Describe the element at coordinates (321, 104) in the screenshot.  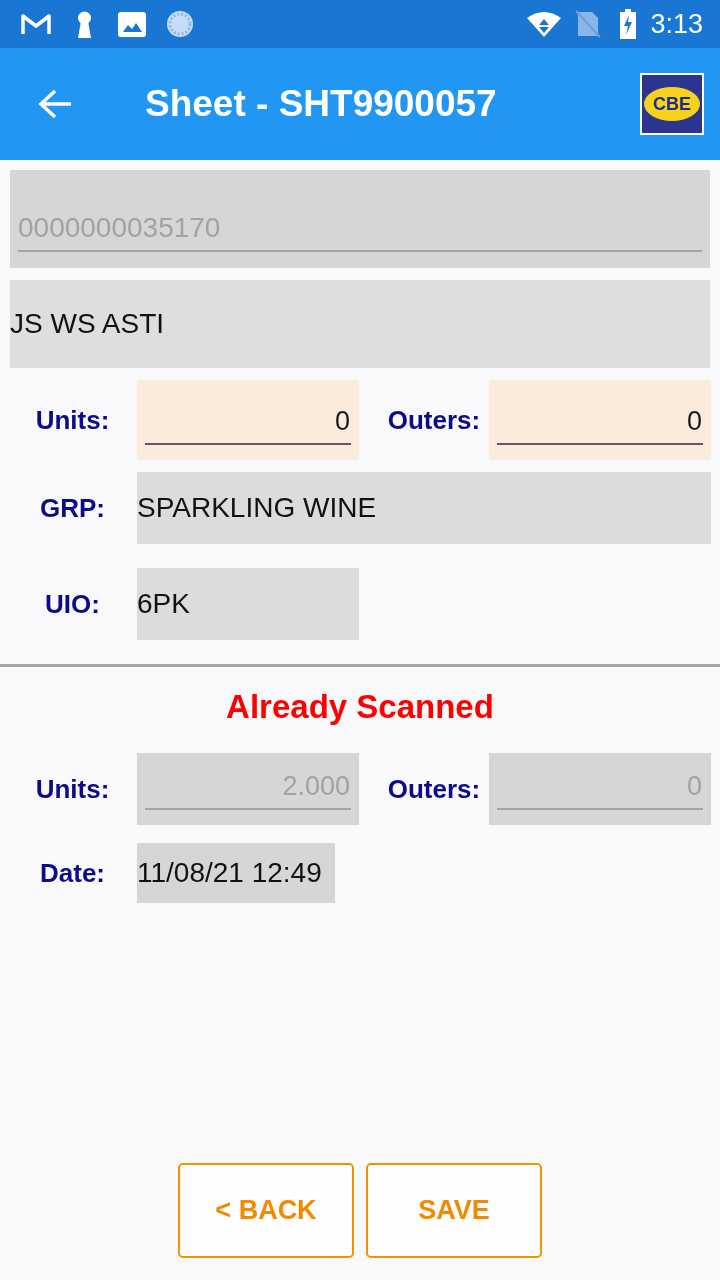
I see `page-title: Sheet - SHT9900057` at that location.